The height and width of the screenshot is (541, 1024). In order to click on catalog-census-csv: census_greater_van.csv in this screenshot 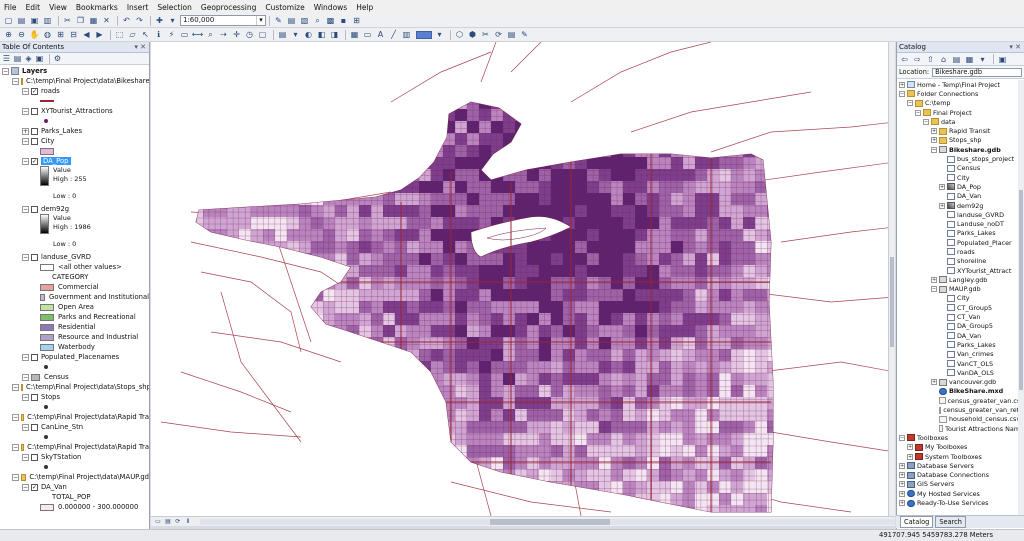, I will do `click(960, 400)`.